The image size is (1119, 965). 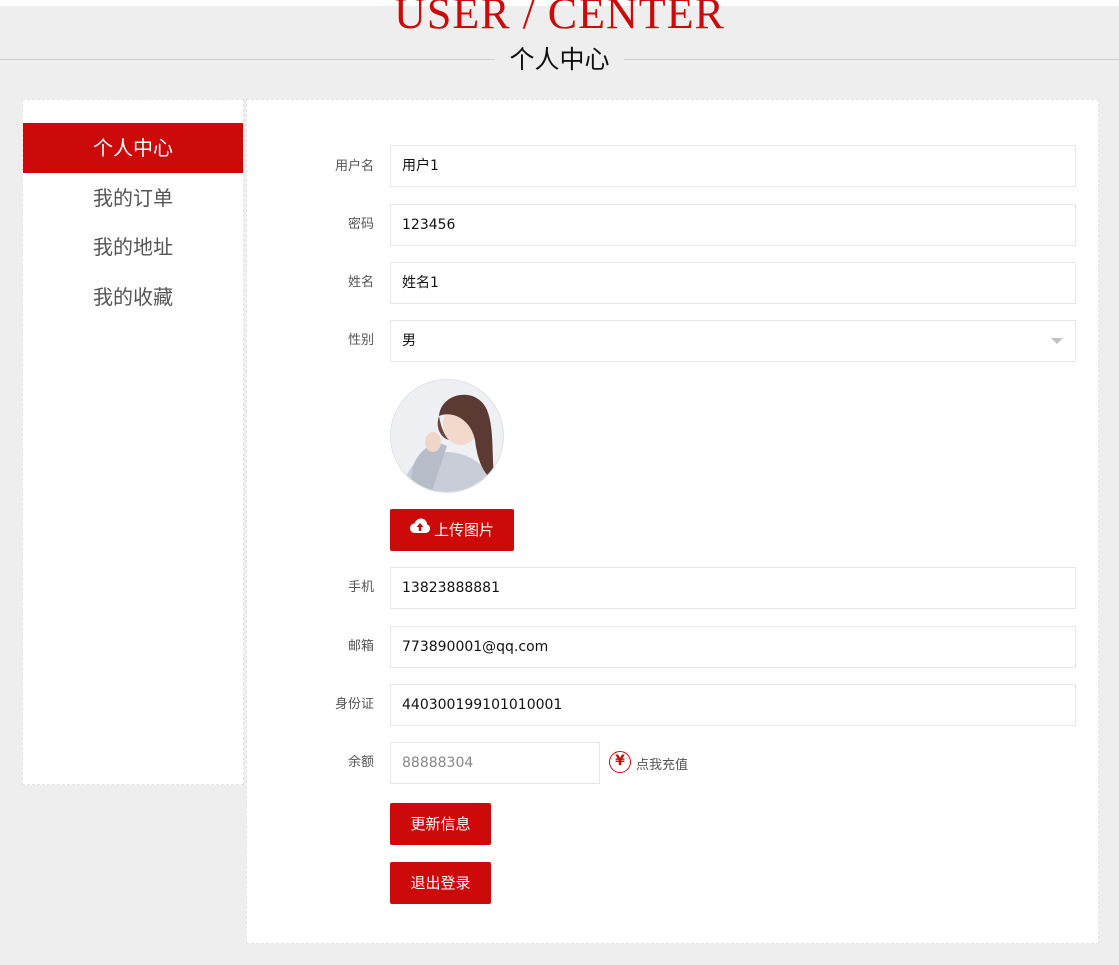 I want to click on title-divider-left, so click(x=247, y=59).